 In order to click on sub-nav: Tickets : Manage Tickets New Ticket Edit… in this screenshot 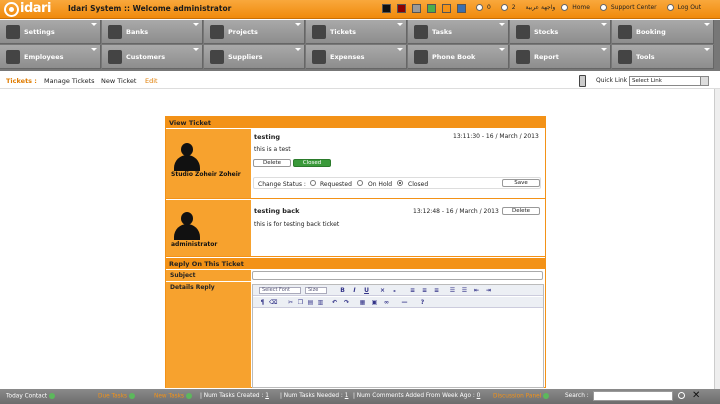, I will do `click(360, 81)`.